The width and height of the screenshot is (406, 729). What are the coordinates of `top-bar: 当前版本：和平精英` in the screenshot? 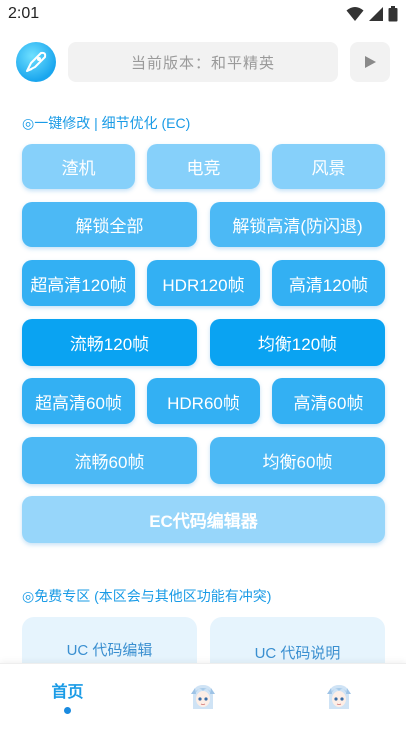 It's located at (203, 62).